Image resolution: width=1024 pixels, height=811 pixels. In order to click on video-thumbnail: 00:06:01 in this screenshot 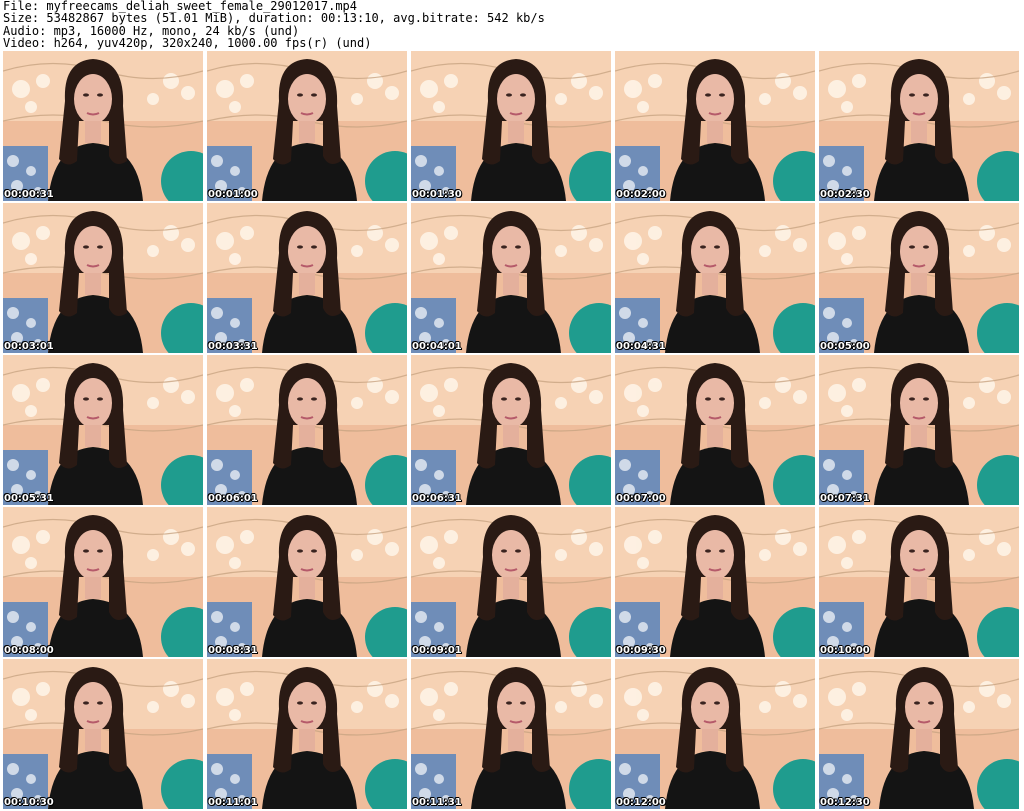, I will do `click(307, 430)`.